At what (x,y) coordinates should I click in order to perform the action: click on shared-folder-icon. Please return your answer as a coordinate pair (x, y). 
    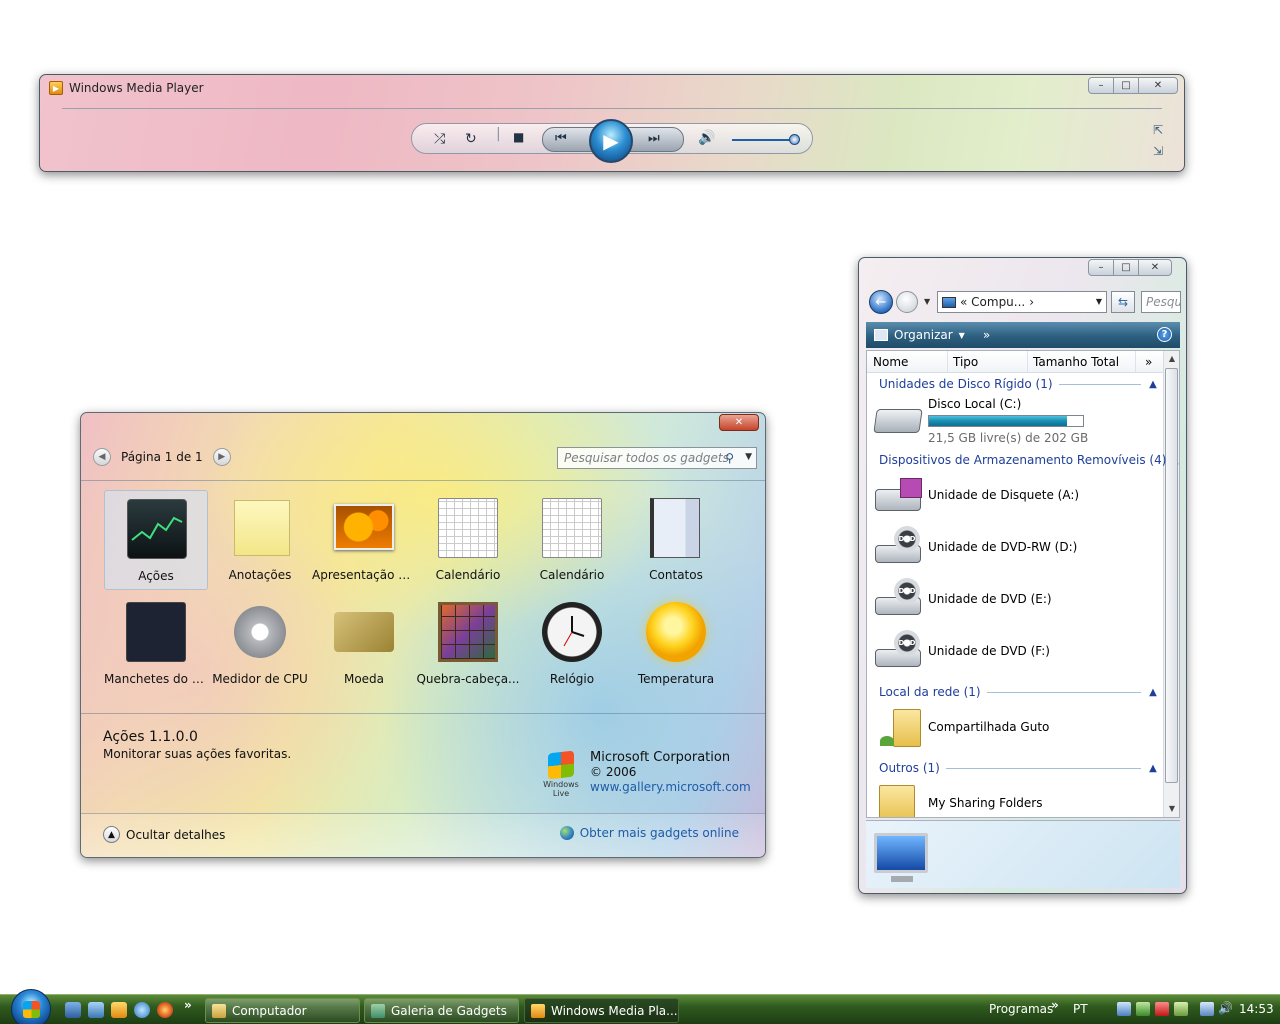
    Looking at the image, I should click on (900, 728).